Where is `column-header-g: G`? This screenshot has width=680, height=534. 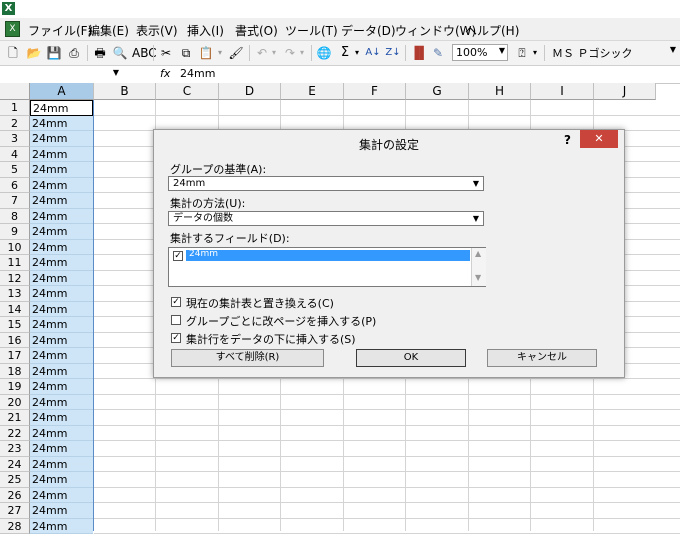 column-header-g: G is located at coordinates (437, 91).